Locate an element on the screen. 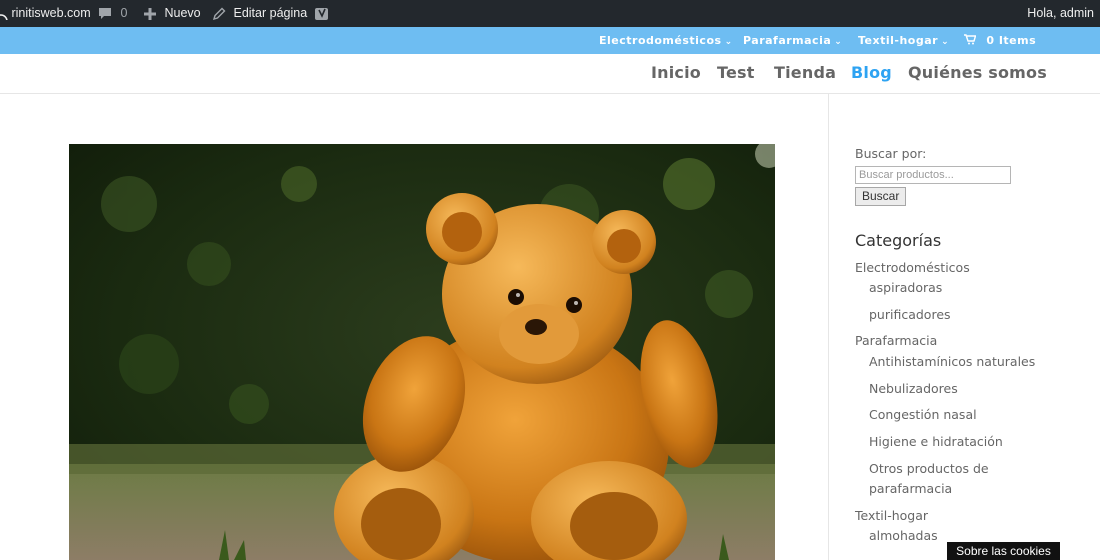 This screenshot has width=1100, height=560. cart-count-label: 0 Items is located at coordinates (1011, 40).